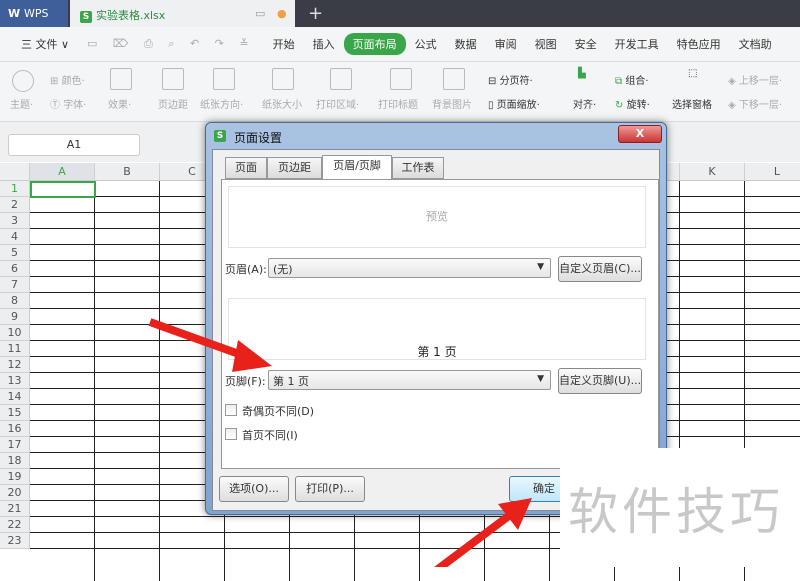  Describe the element at coordinates (483, 532) in the screenshot. I see `red-arrow-ok` at that location.